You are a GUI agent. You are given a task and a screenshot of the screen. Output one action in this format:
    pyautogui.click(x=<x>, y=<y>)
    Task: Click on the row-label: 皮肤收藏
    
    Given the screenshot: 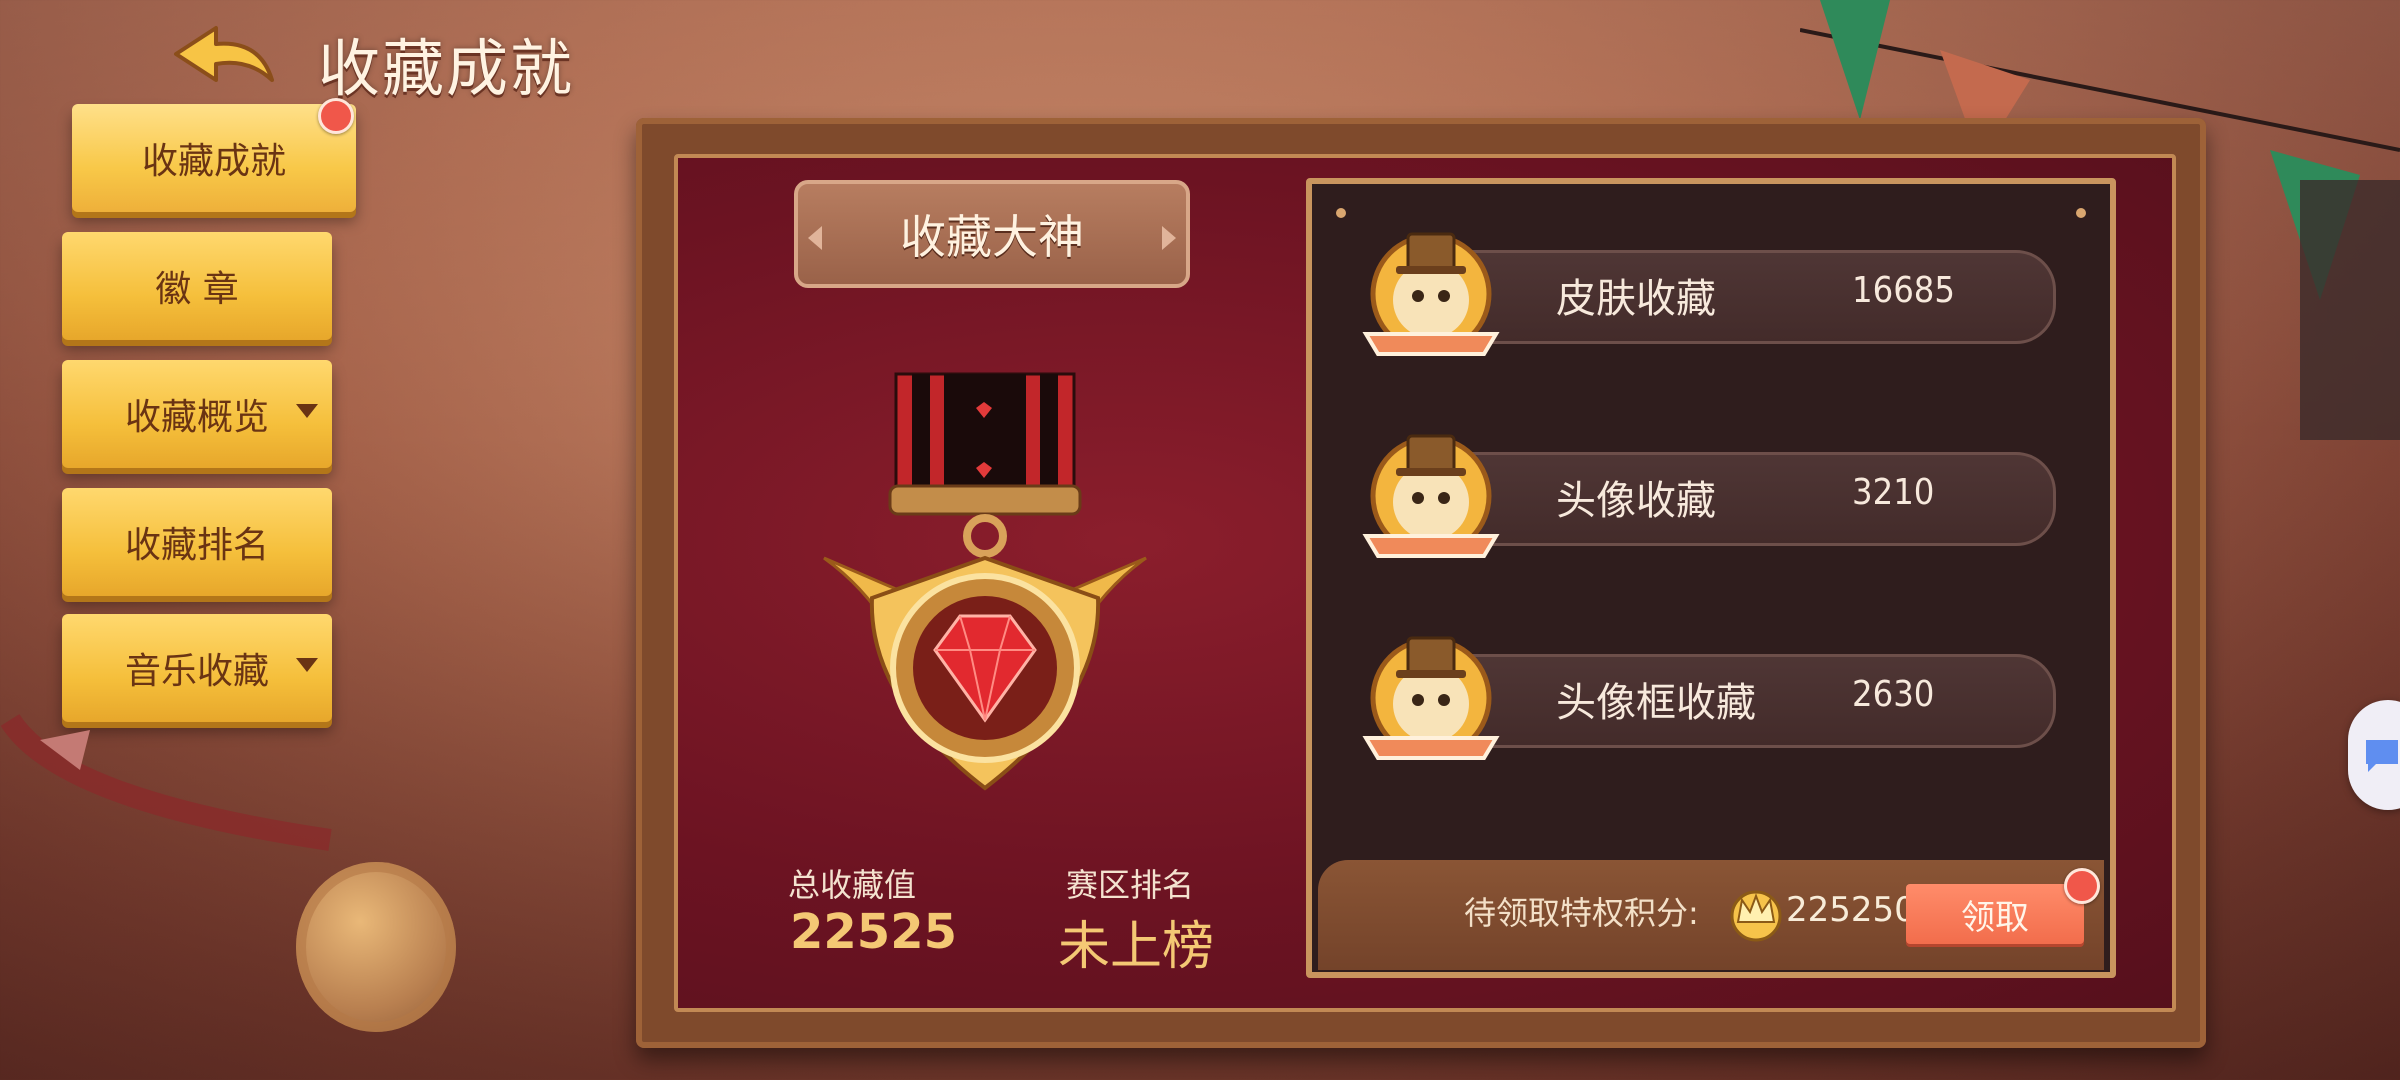 What is the action you would take?
    pyautogui.click(x=1636, y=299)
    